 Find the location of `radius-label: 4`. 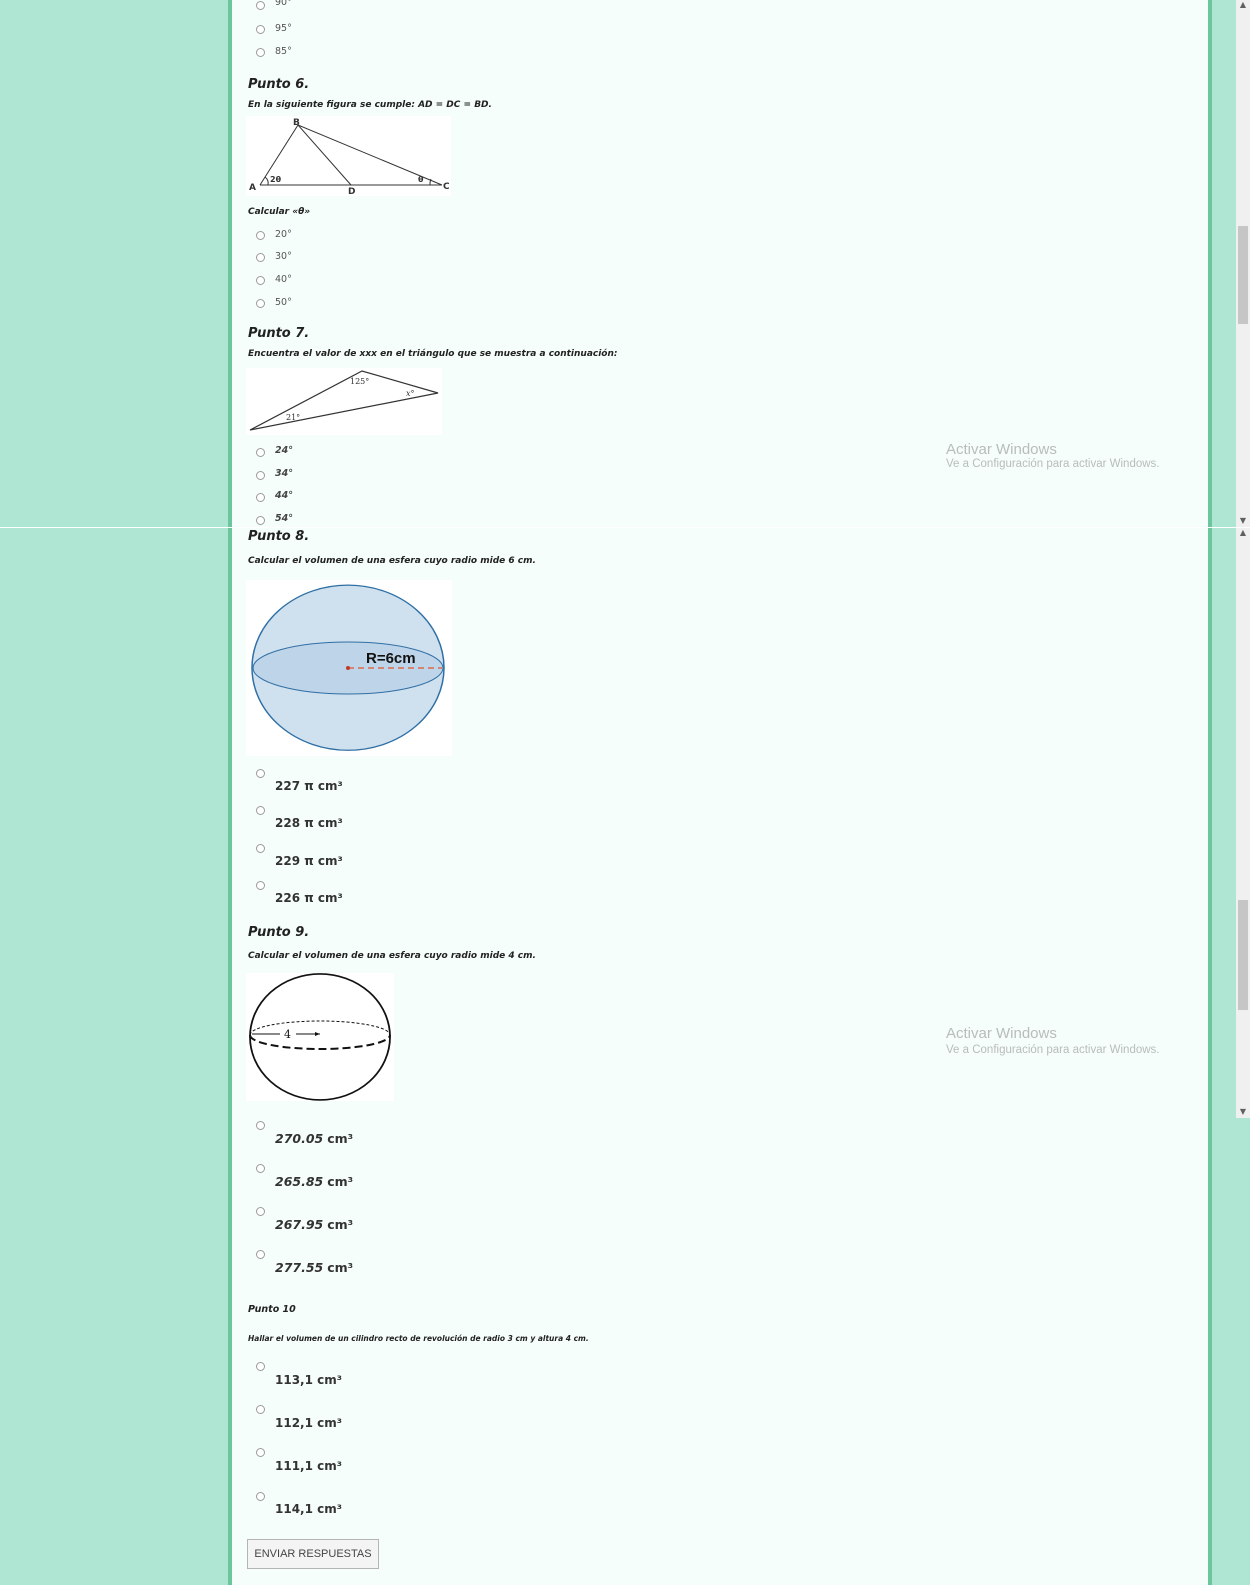

radius-label: 4 is located at coordinates (287, 1034).